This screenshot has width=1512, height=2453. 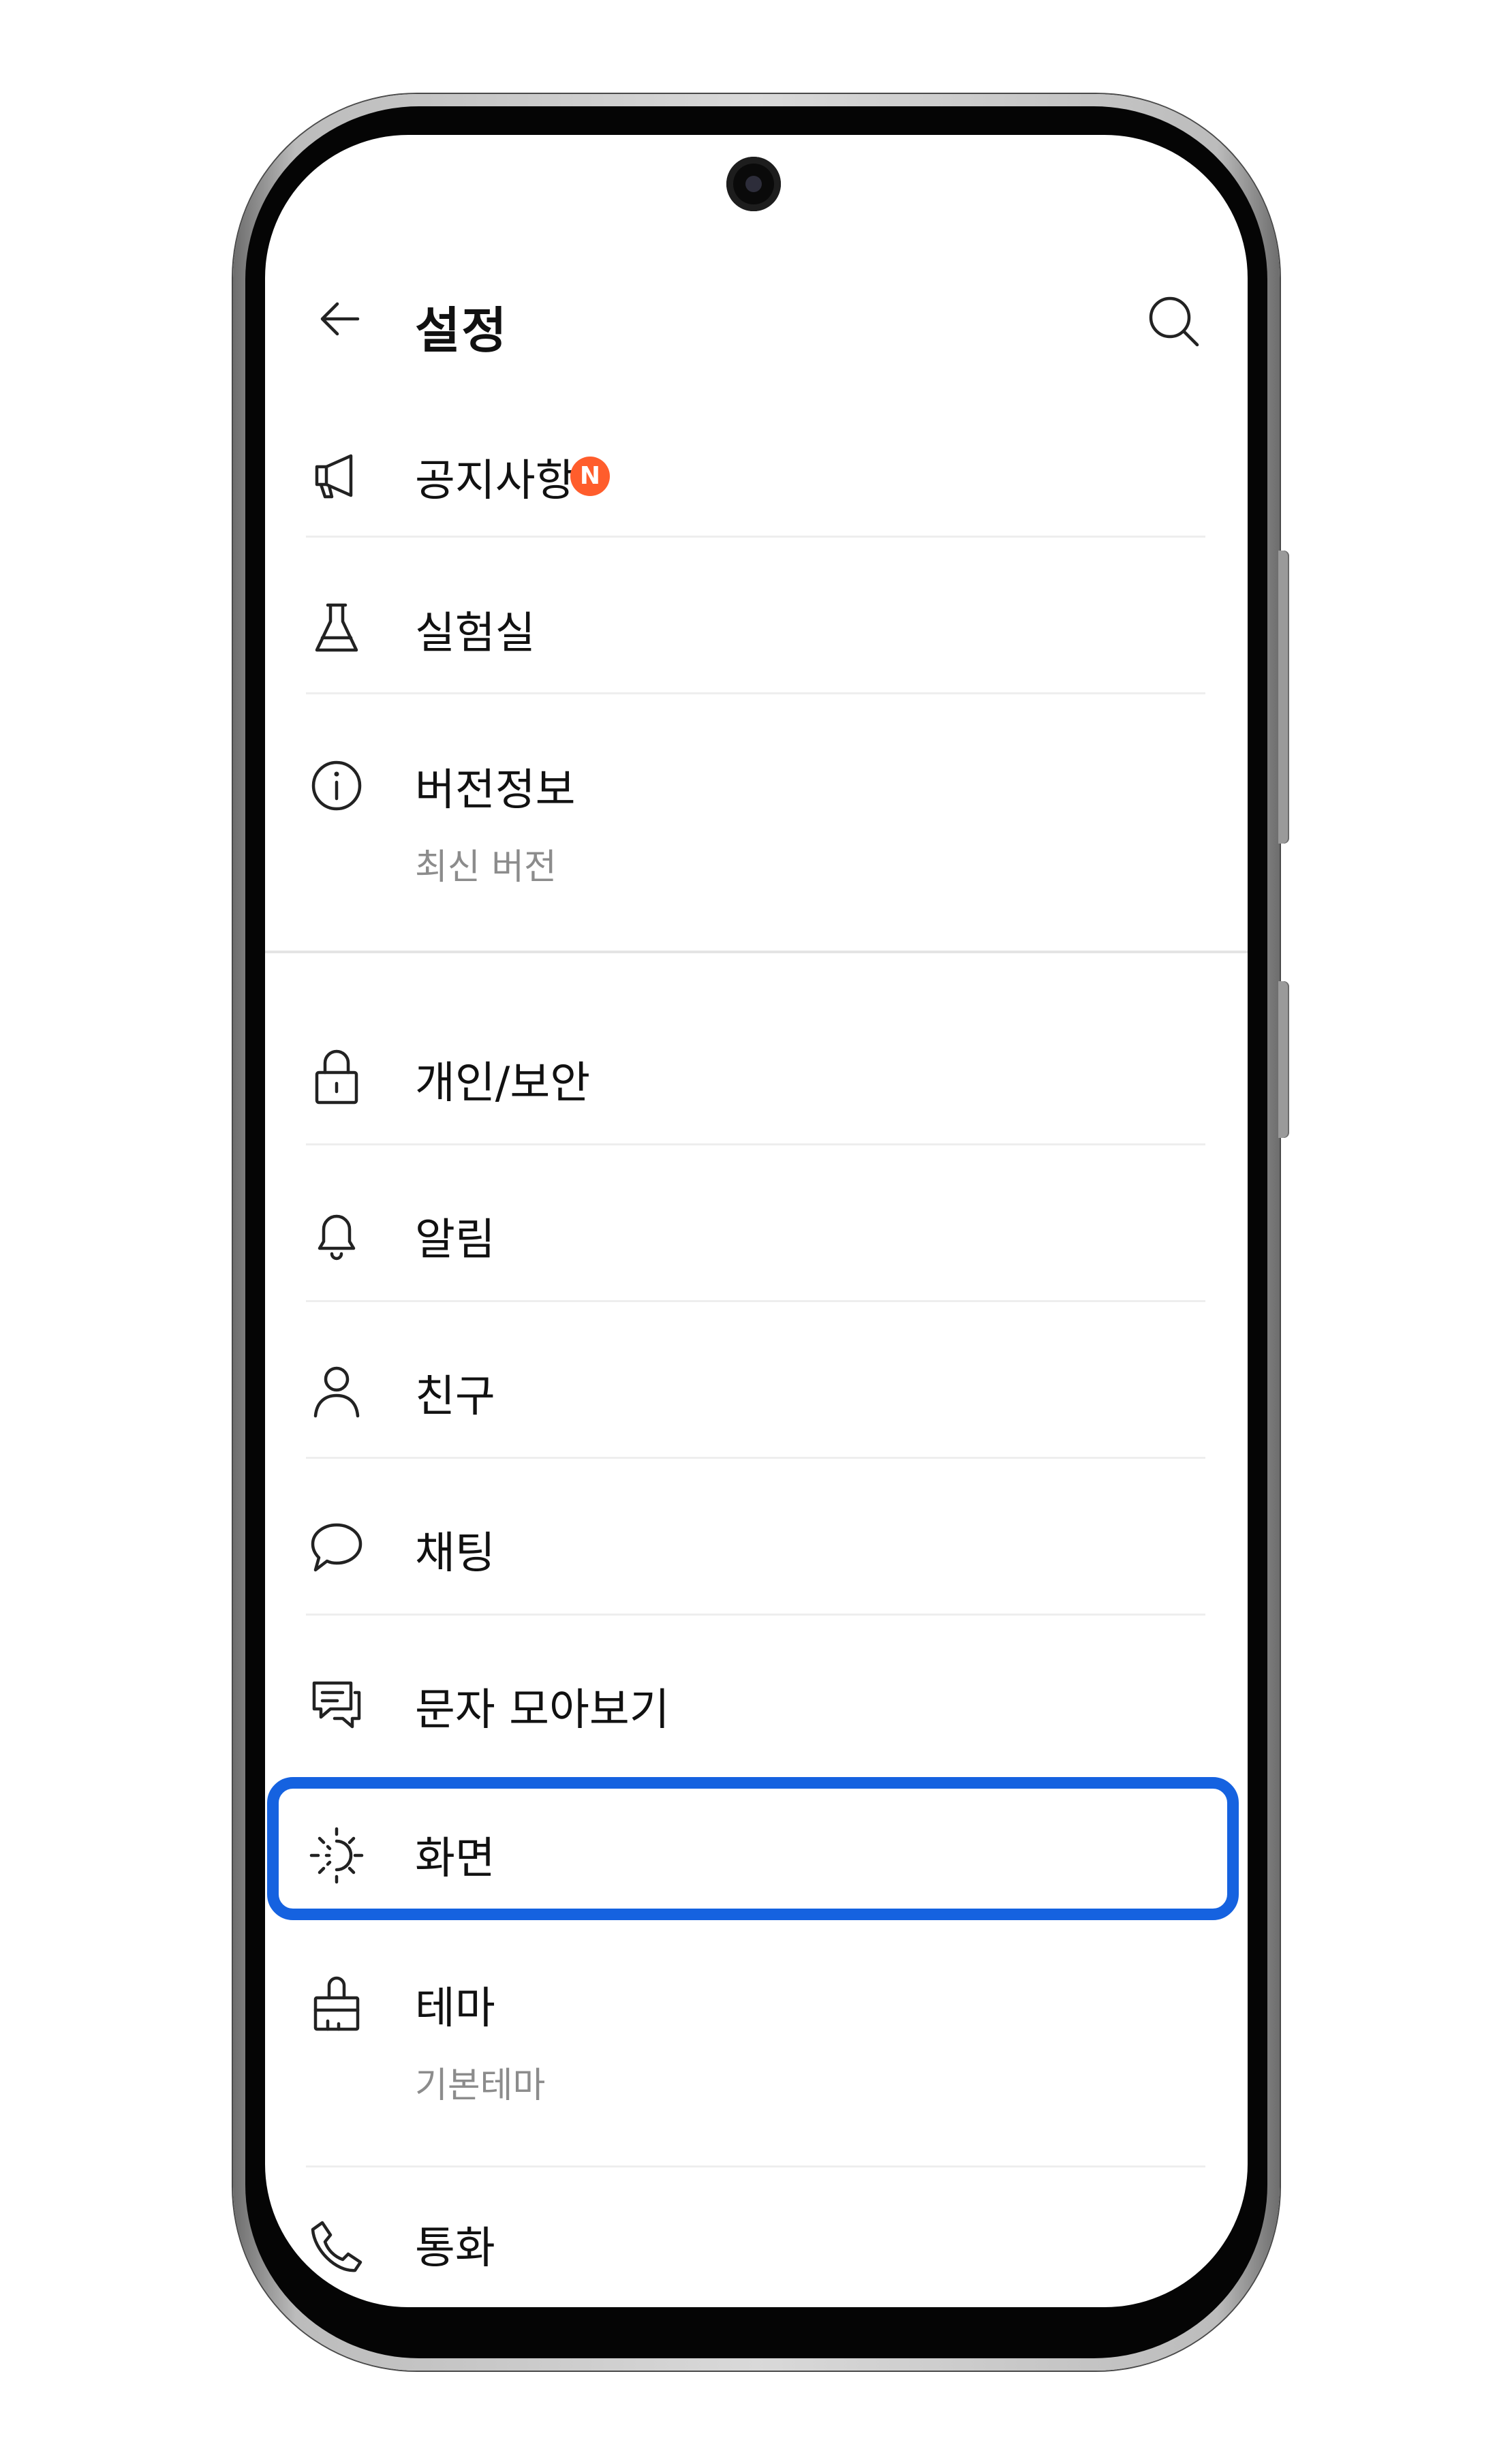 What do you see at coordinates (1283, 697) in the screenshot?
I see `power-button` at bounding box center [1283, 697].